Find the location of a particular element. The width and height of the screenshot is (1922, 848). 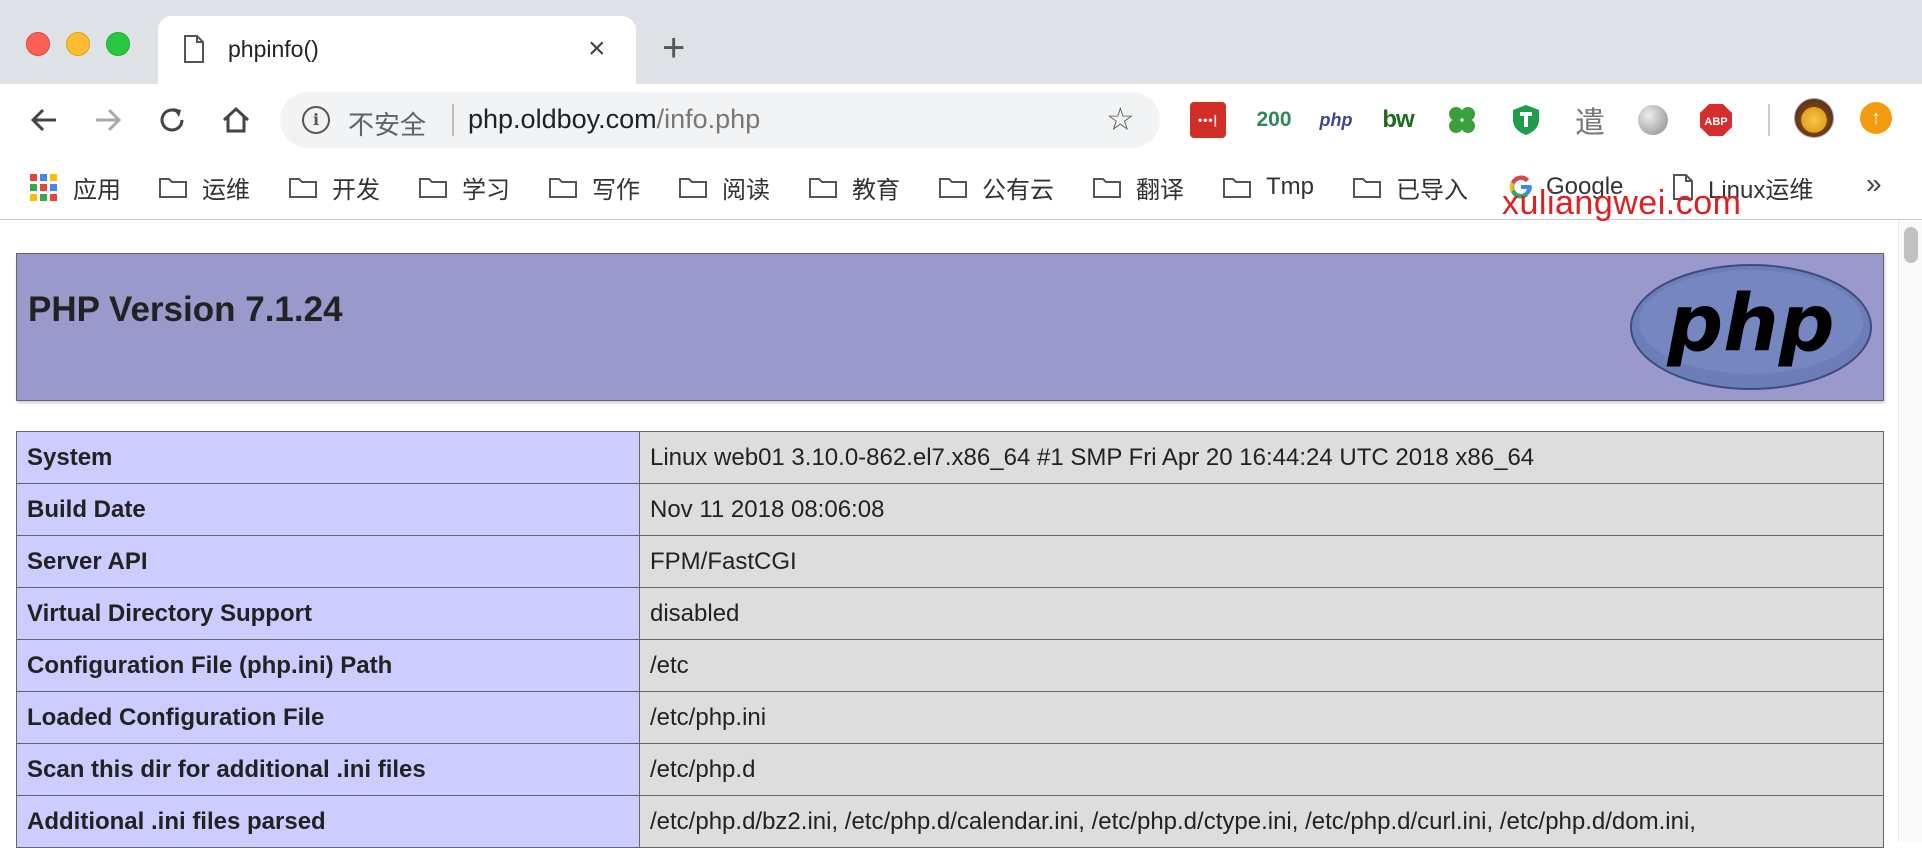

table-row: Virtual Directory Support disabled is located at coordinates (950, 613).